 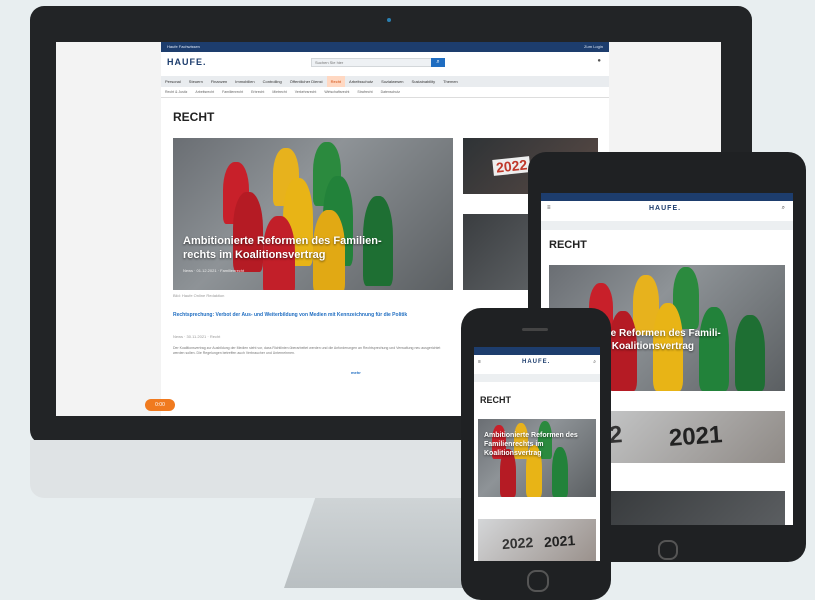 What do you see at coordinates (214, 270) in the screenshot?
I see `hero-meta: News · 01.12.2021 · Familienrecht` at bounding box center [214, 270].